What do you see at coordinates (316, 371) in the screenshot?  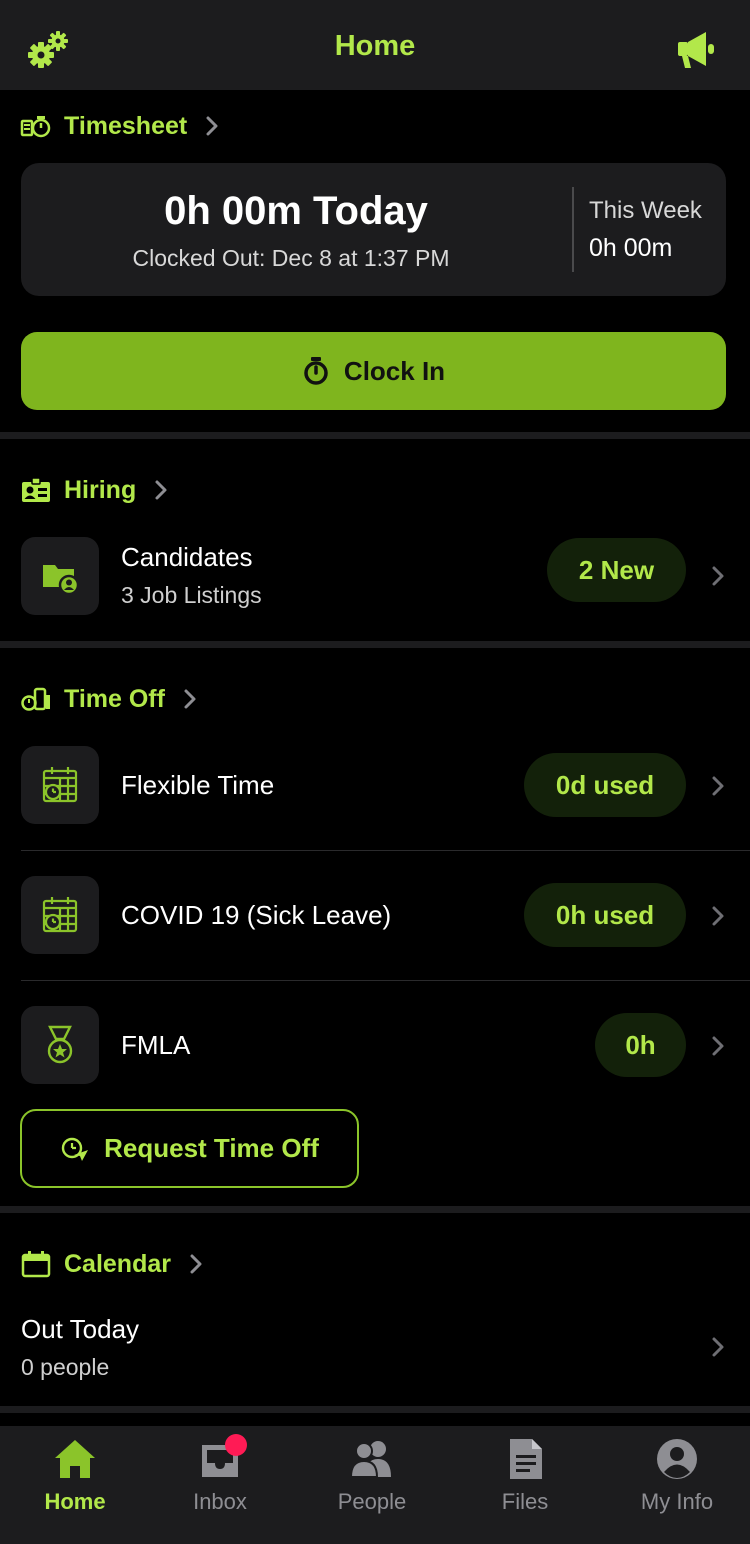 I see `stopwatch-icon` at bounding box center [316, 371].